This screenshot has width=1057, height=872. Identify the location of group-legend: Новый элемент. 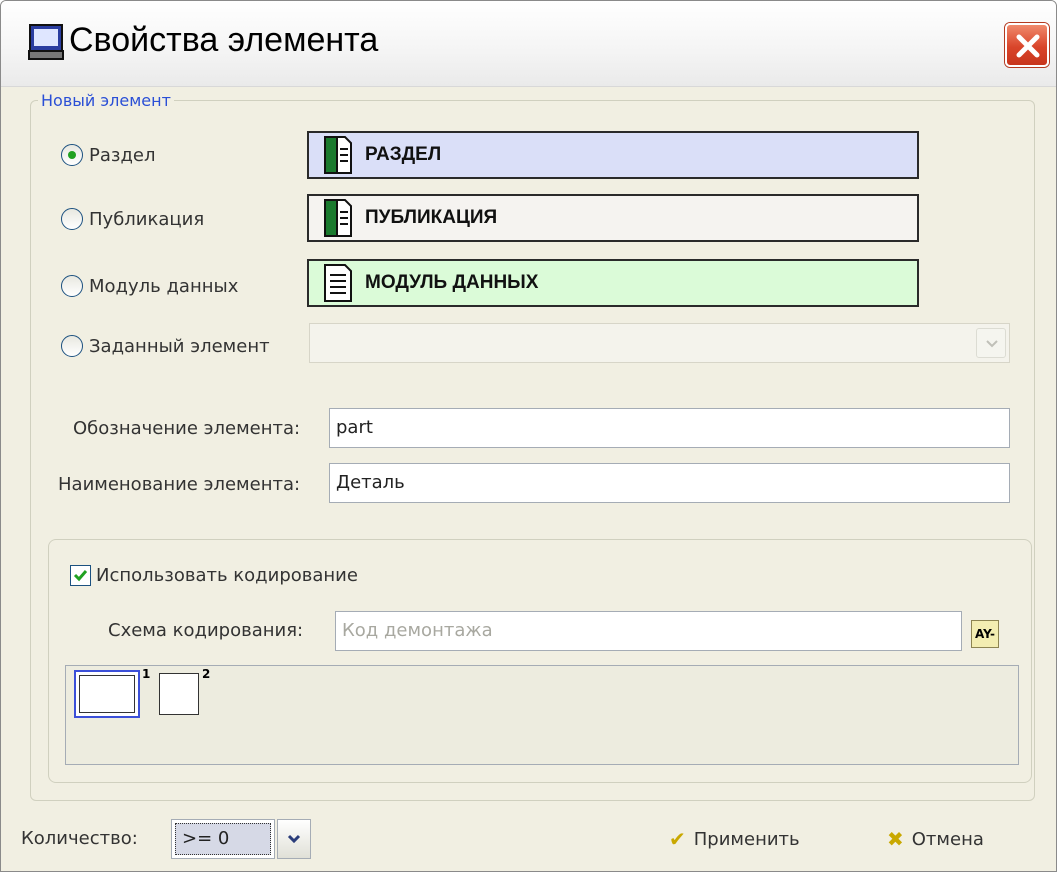
(106, 100).